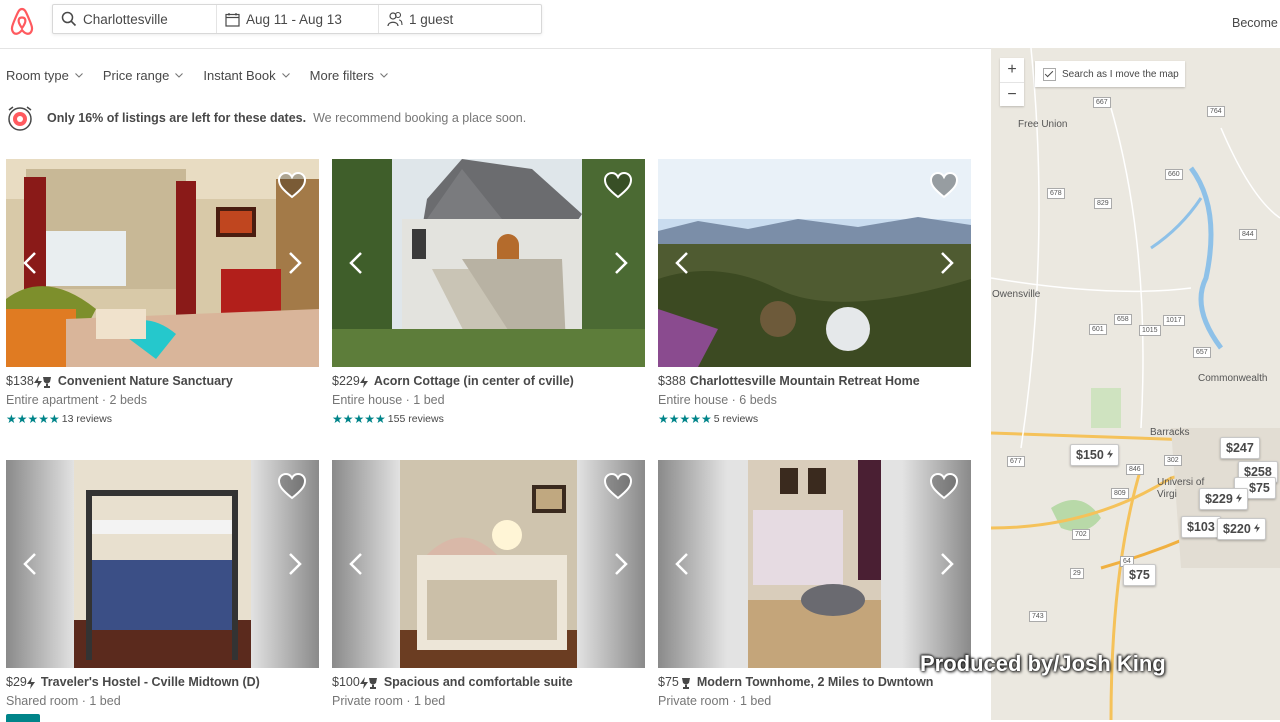 This screenshot has height=722, width=1280. I want to click on map-place-label: Barracks, so click(1170, 432).